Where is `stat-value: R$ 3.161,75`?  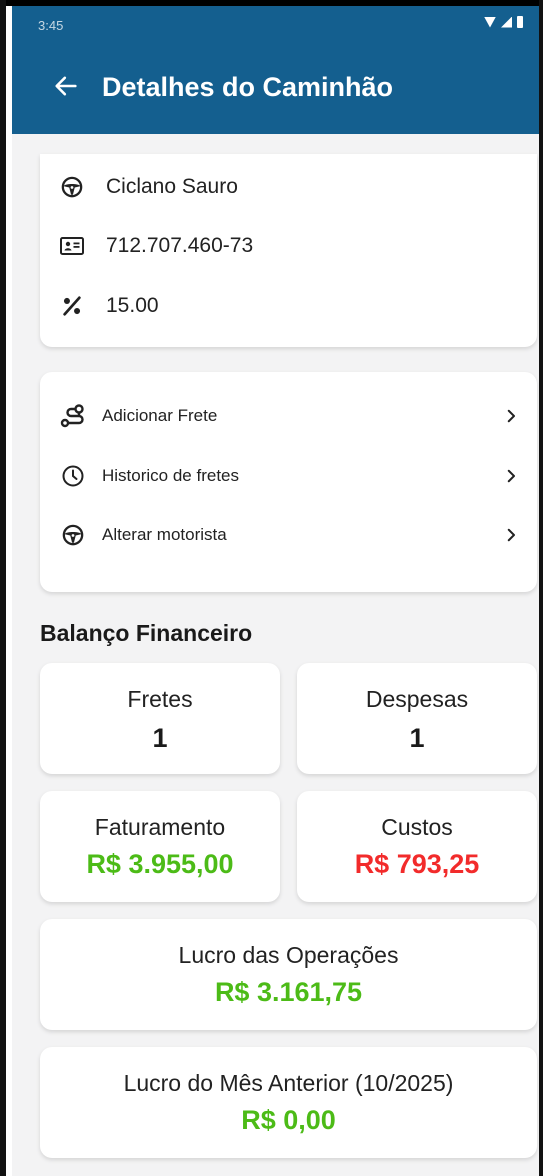
stat-value: R$ 3.161,75 is located at coordinates (288, 992).